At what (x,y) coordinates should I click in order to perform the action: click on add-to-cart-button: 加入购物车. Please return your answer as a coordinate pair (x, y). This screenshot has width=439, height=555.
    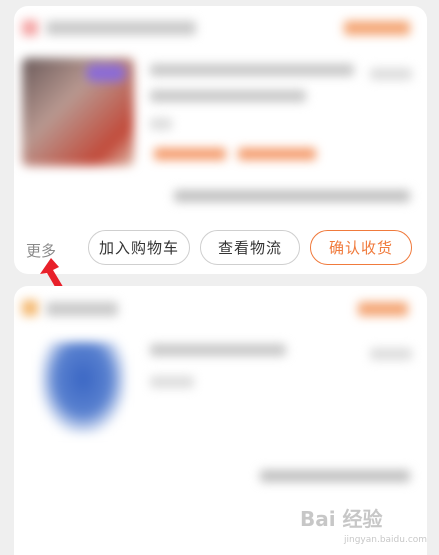
    Looking at the image, I should click on (139, 247).